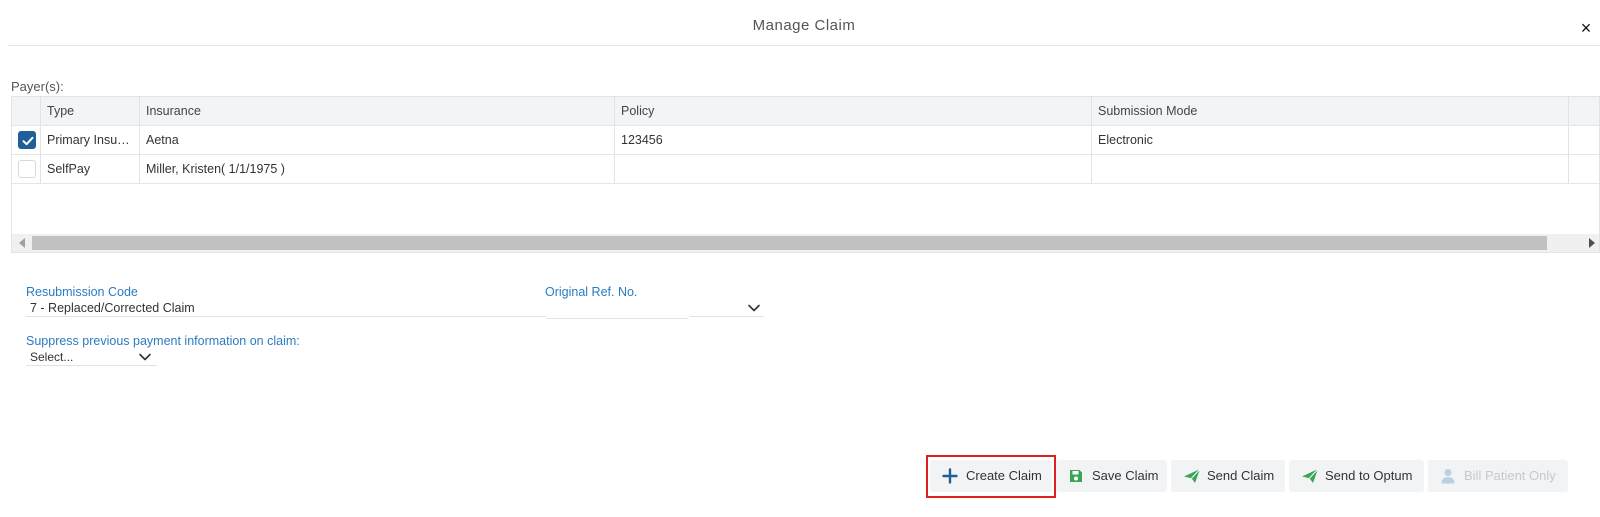  Describe the element at coordinates (1125, 475) in the screenshot. I see `save-claim-label: Save Claim` at that location.